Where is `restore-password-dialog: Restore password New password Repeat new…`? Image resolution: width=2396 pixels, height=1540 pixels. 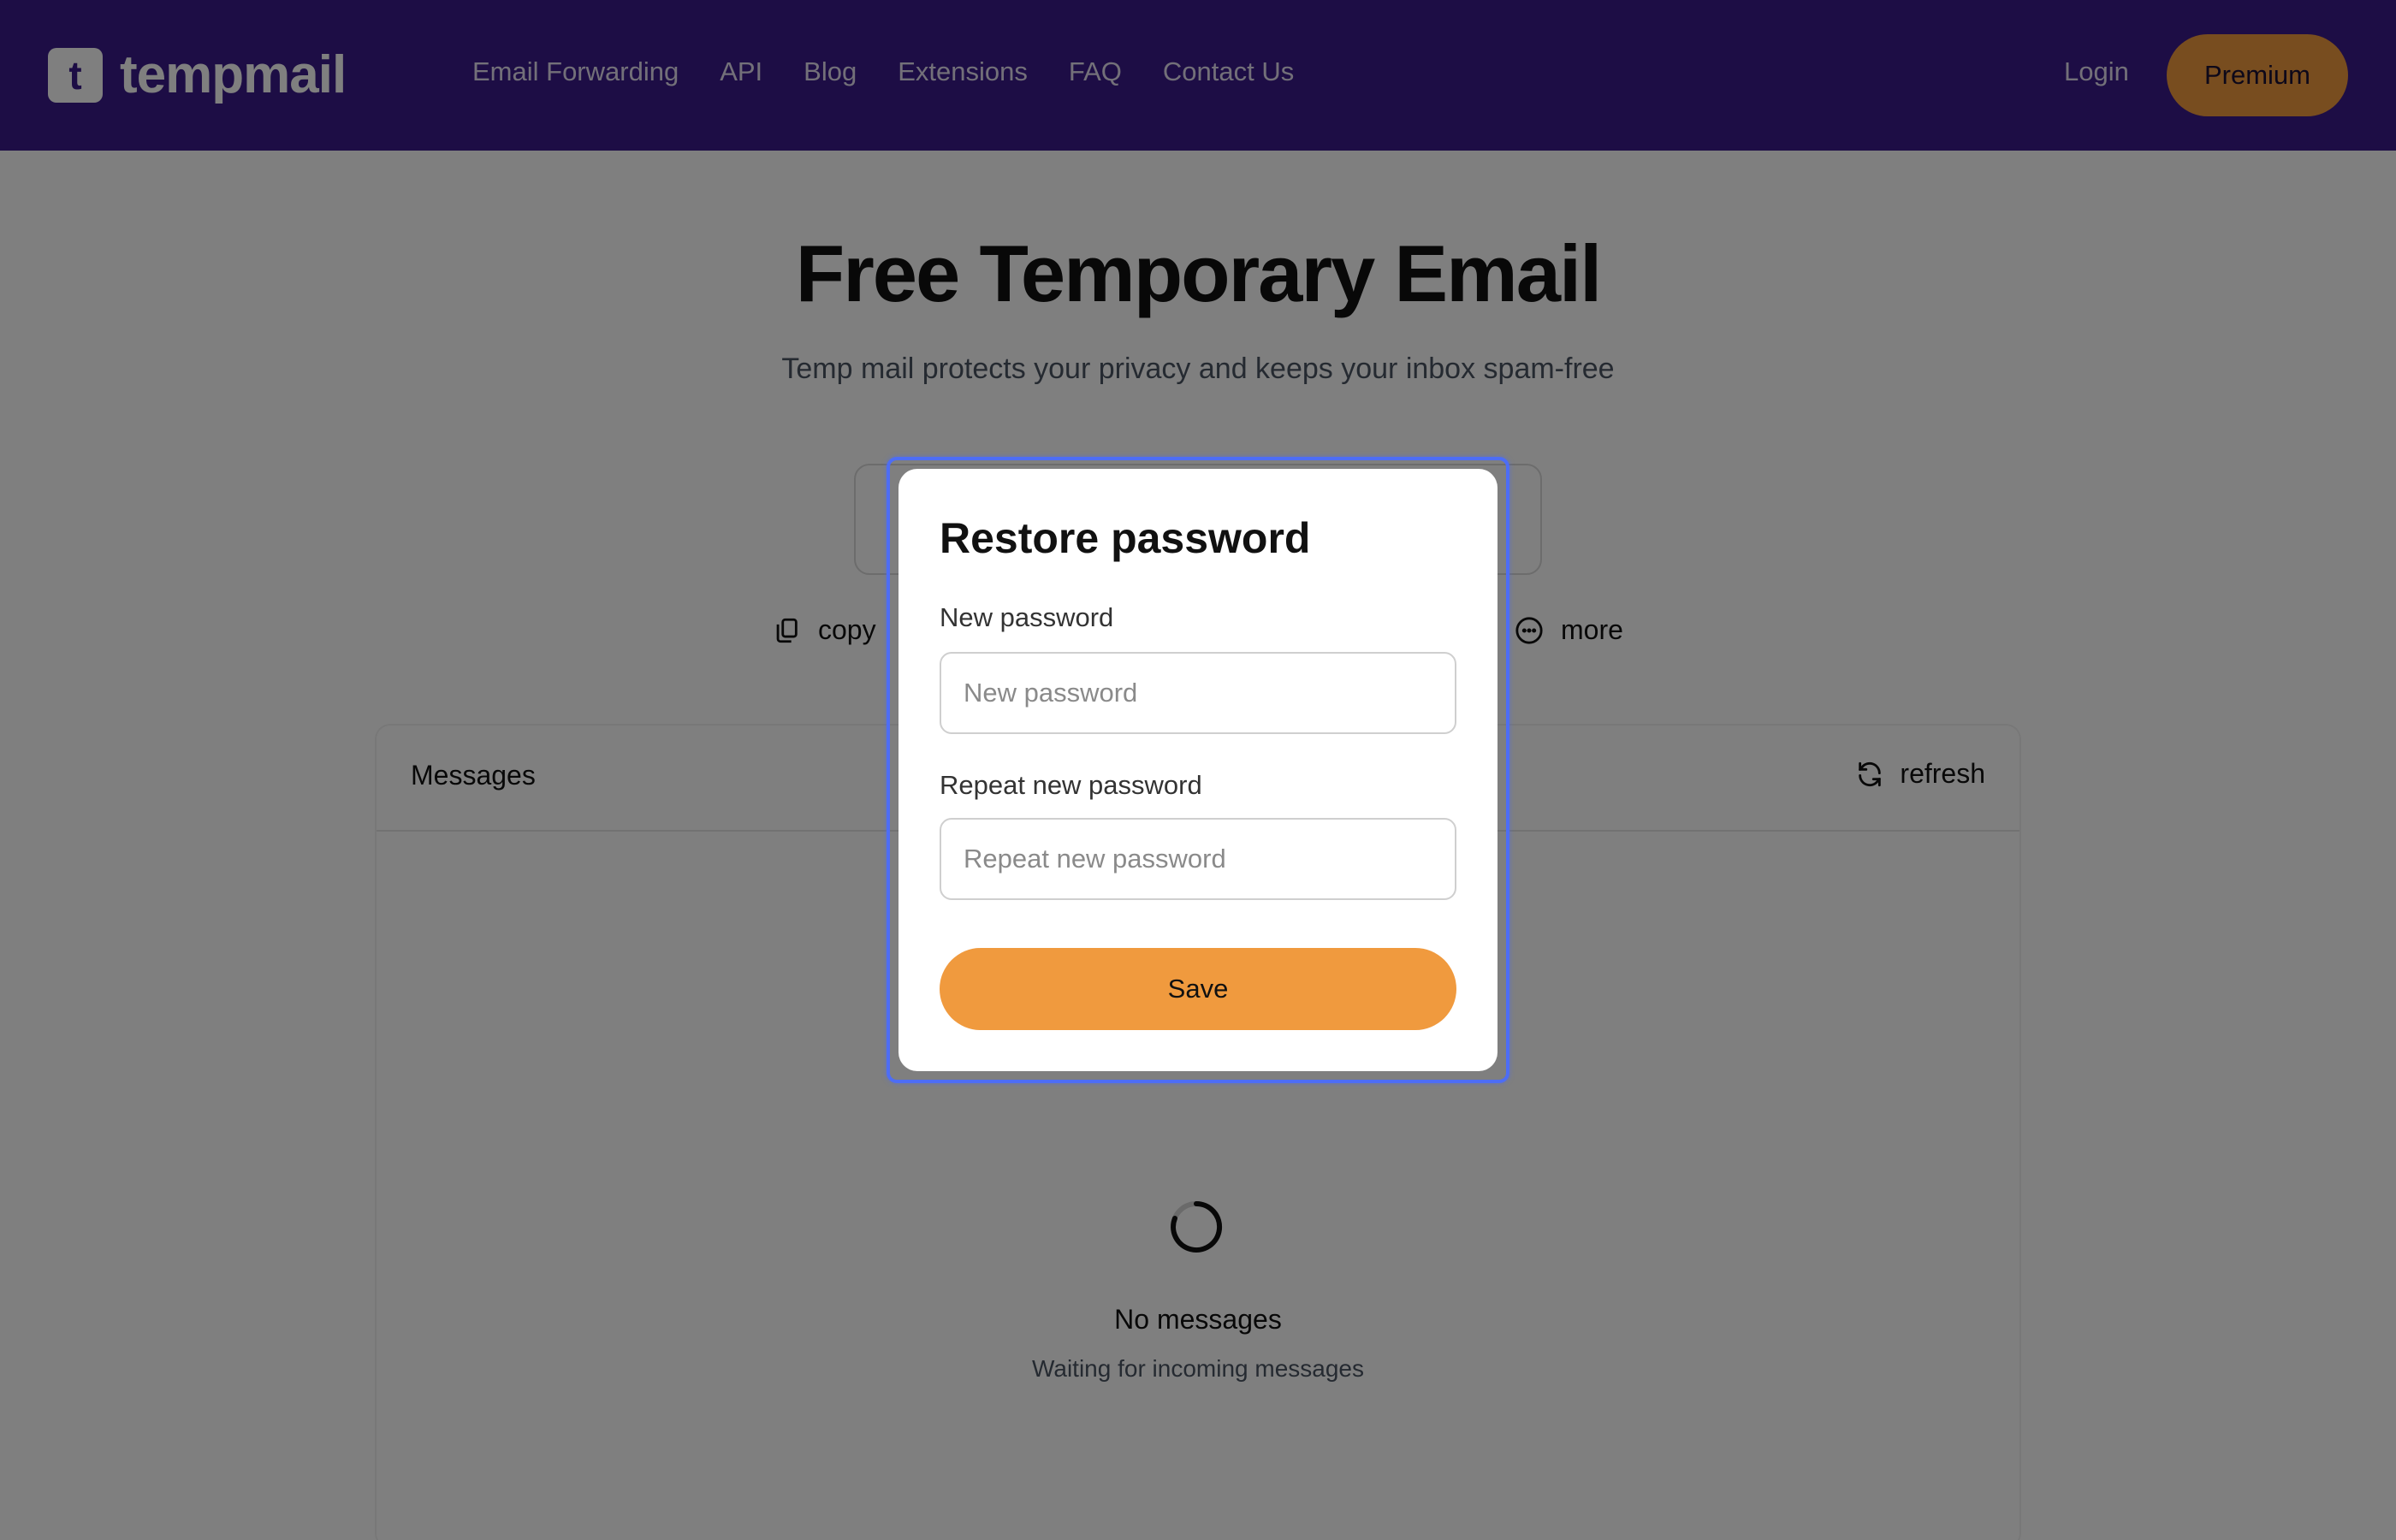
restore-password-dialog: Restore password New password Repeat new… is located at coordinates (1198, 770).